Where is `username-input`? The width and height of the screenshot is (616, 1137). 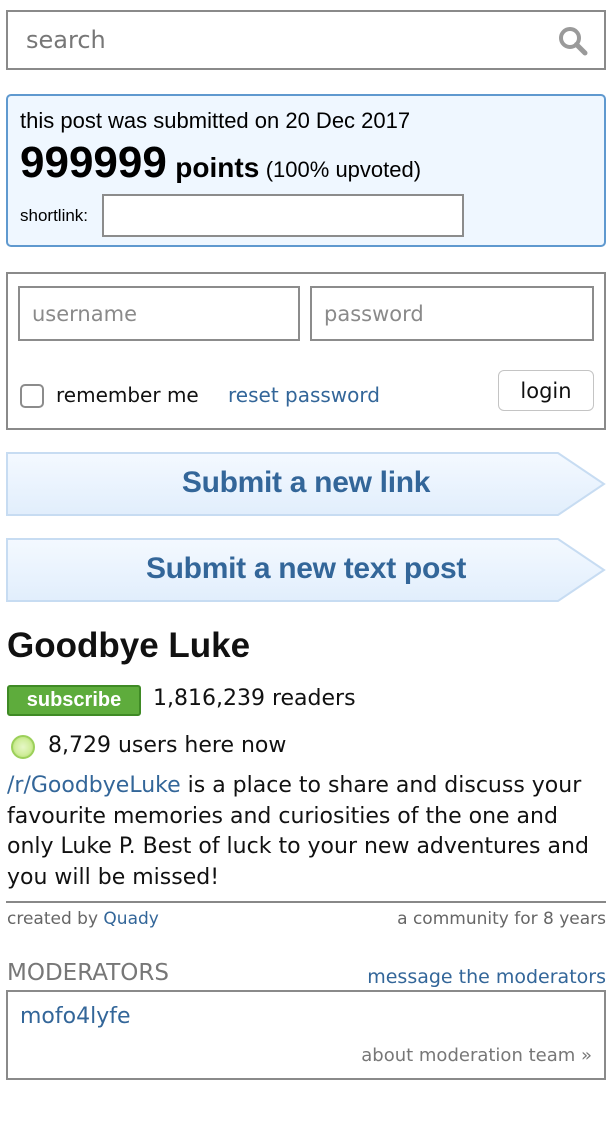
username-input is located at coordinates (159, 313).